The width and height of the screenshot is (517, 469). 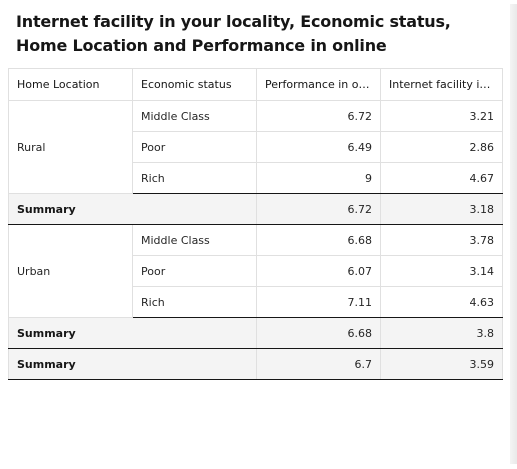 What do you see at coordinates (441, 178) in the screenshot?
I see `internet-cell: 4.67` at bounding box center [441, 178].